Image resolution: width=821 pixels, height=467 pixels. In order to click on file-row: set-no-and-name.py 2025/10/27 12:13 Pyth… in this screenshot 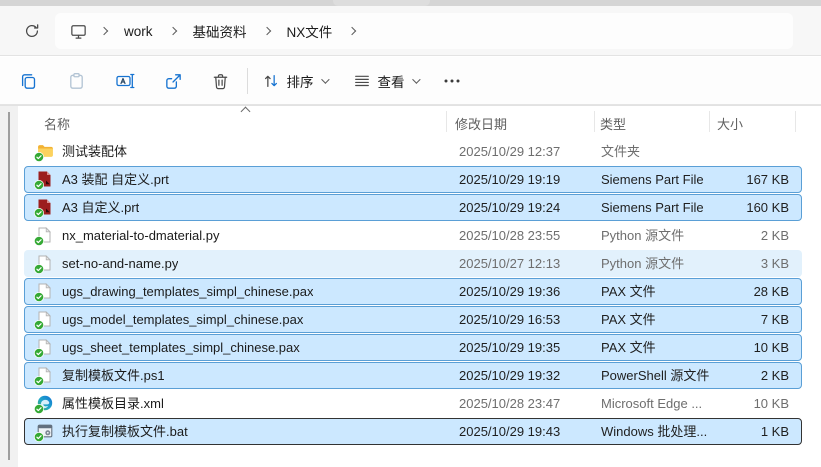, I will do `click(413, 263)`.